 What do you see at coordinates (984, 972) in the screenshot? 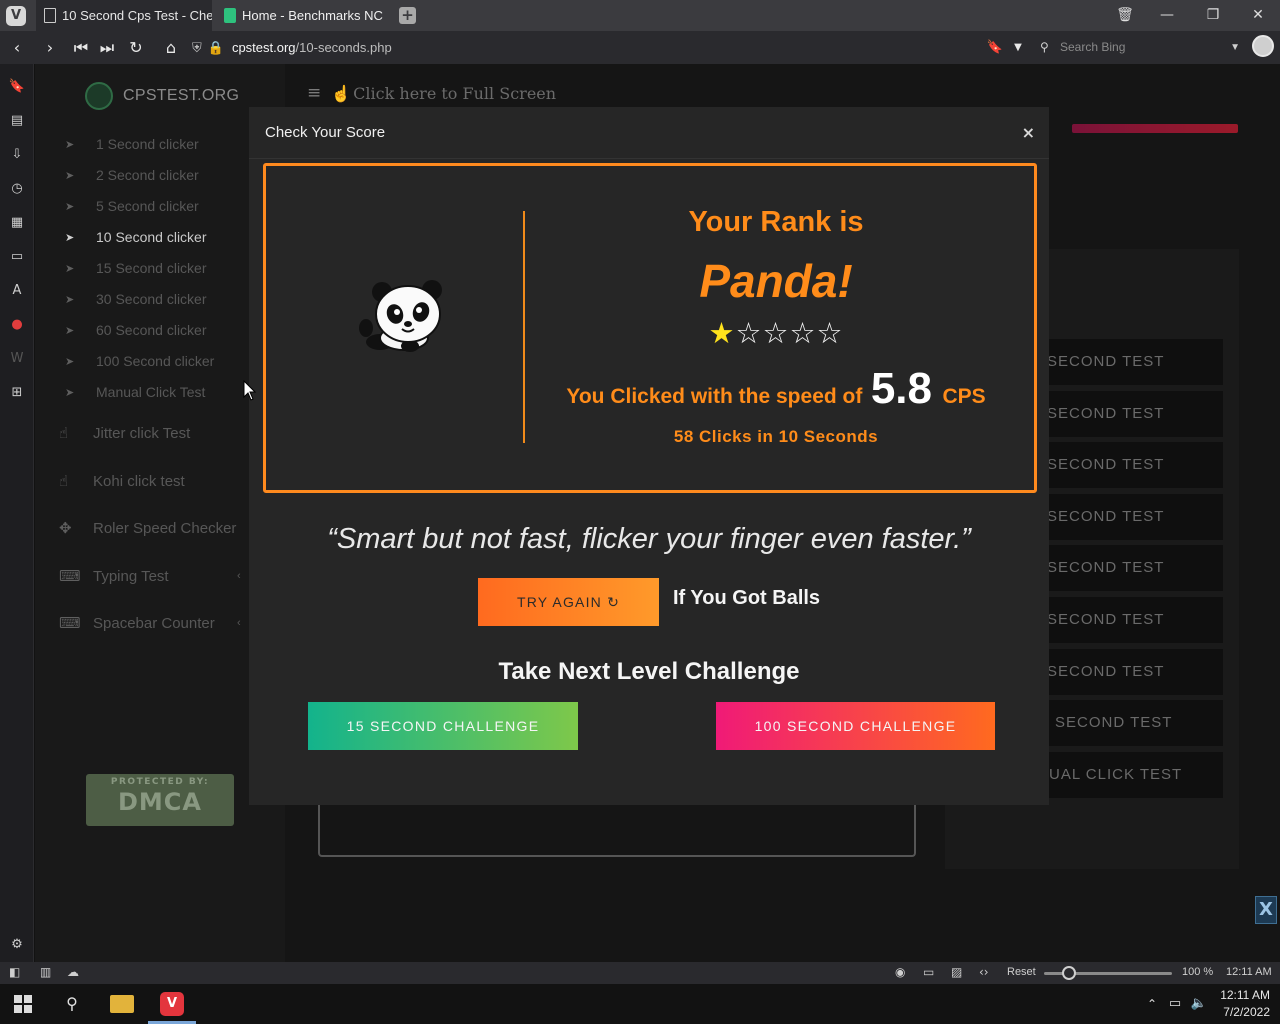
I see `code-icon: ‹›` at bounding box center [984, 972].